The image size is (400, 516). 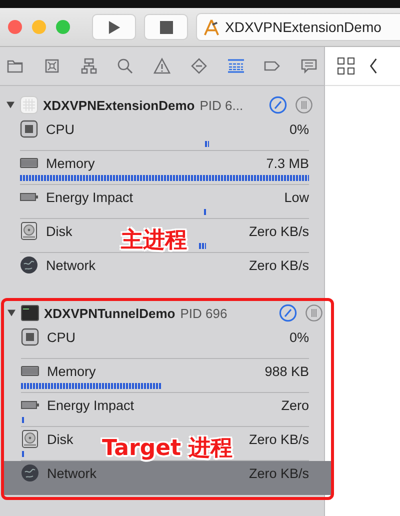 What do you see at coordinates (30, 313) in the screenshot?
I see `terminal-icon` at bounding box center [30, 313].